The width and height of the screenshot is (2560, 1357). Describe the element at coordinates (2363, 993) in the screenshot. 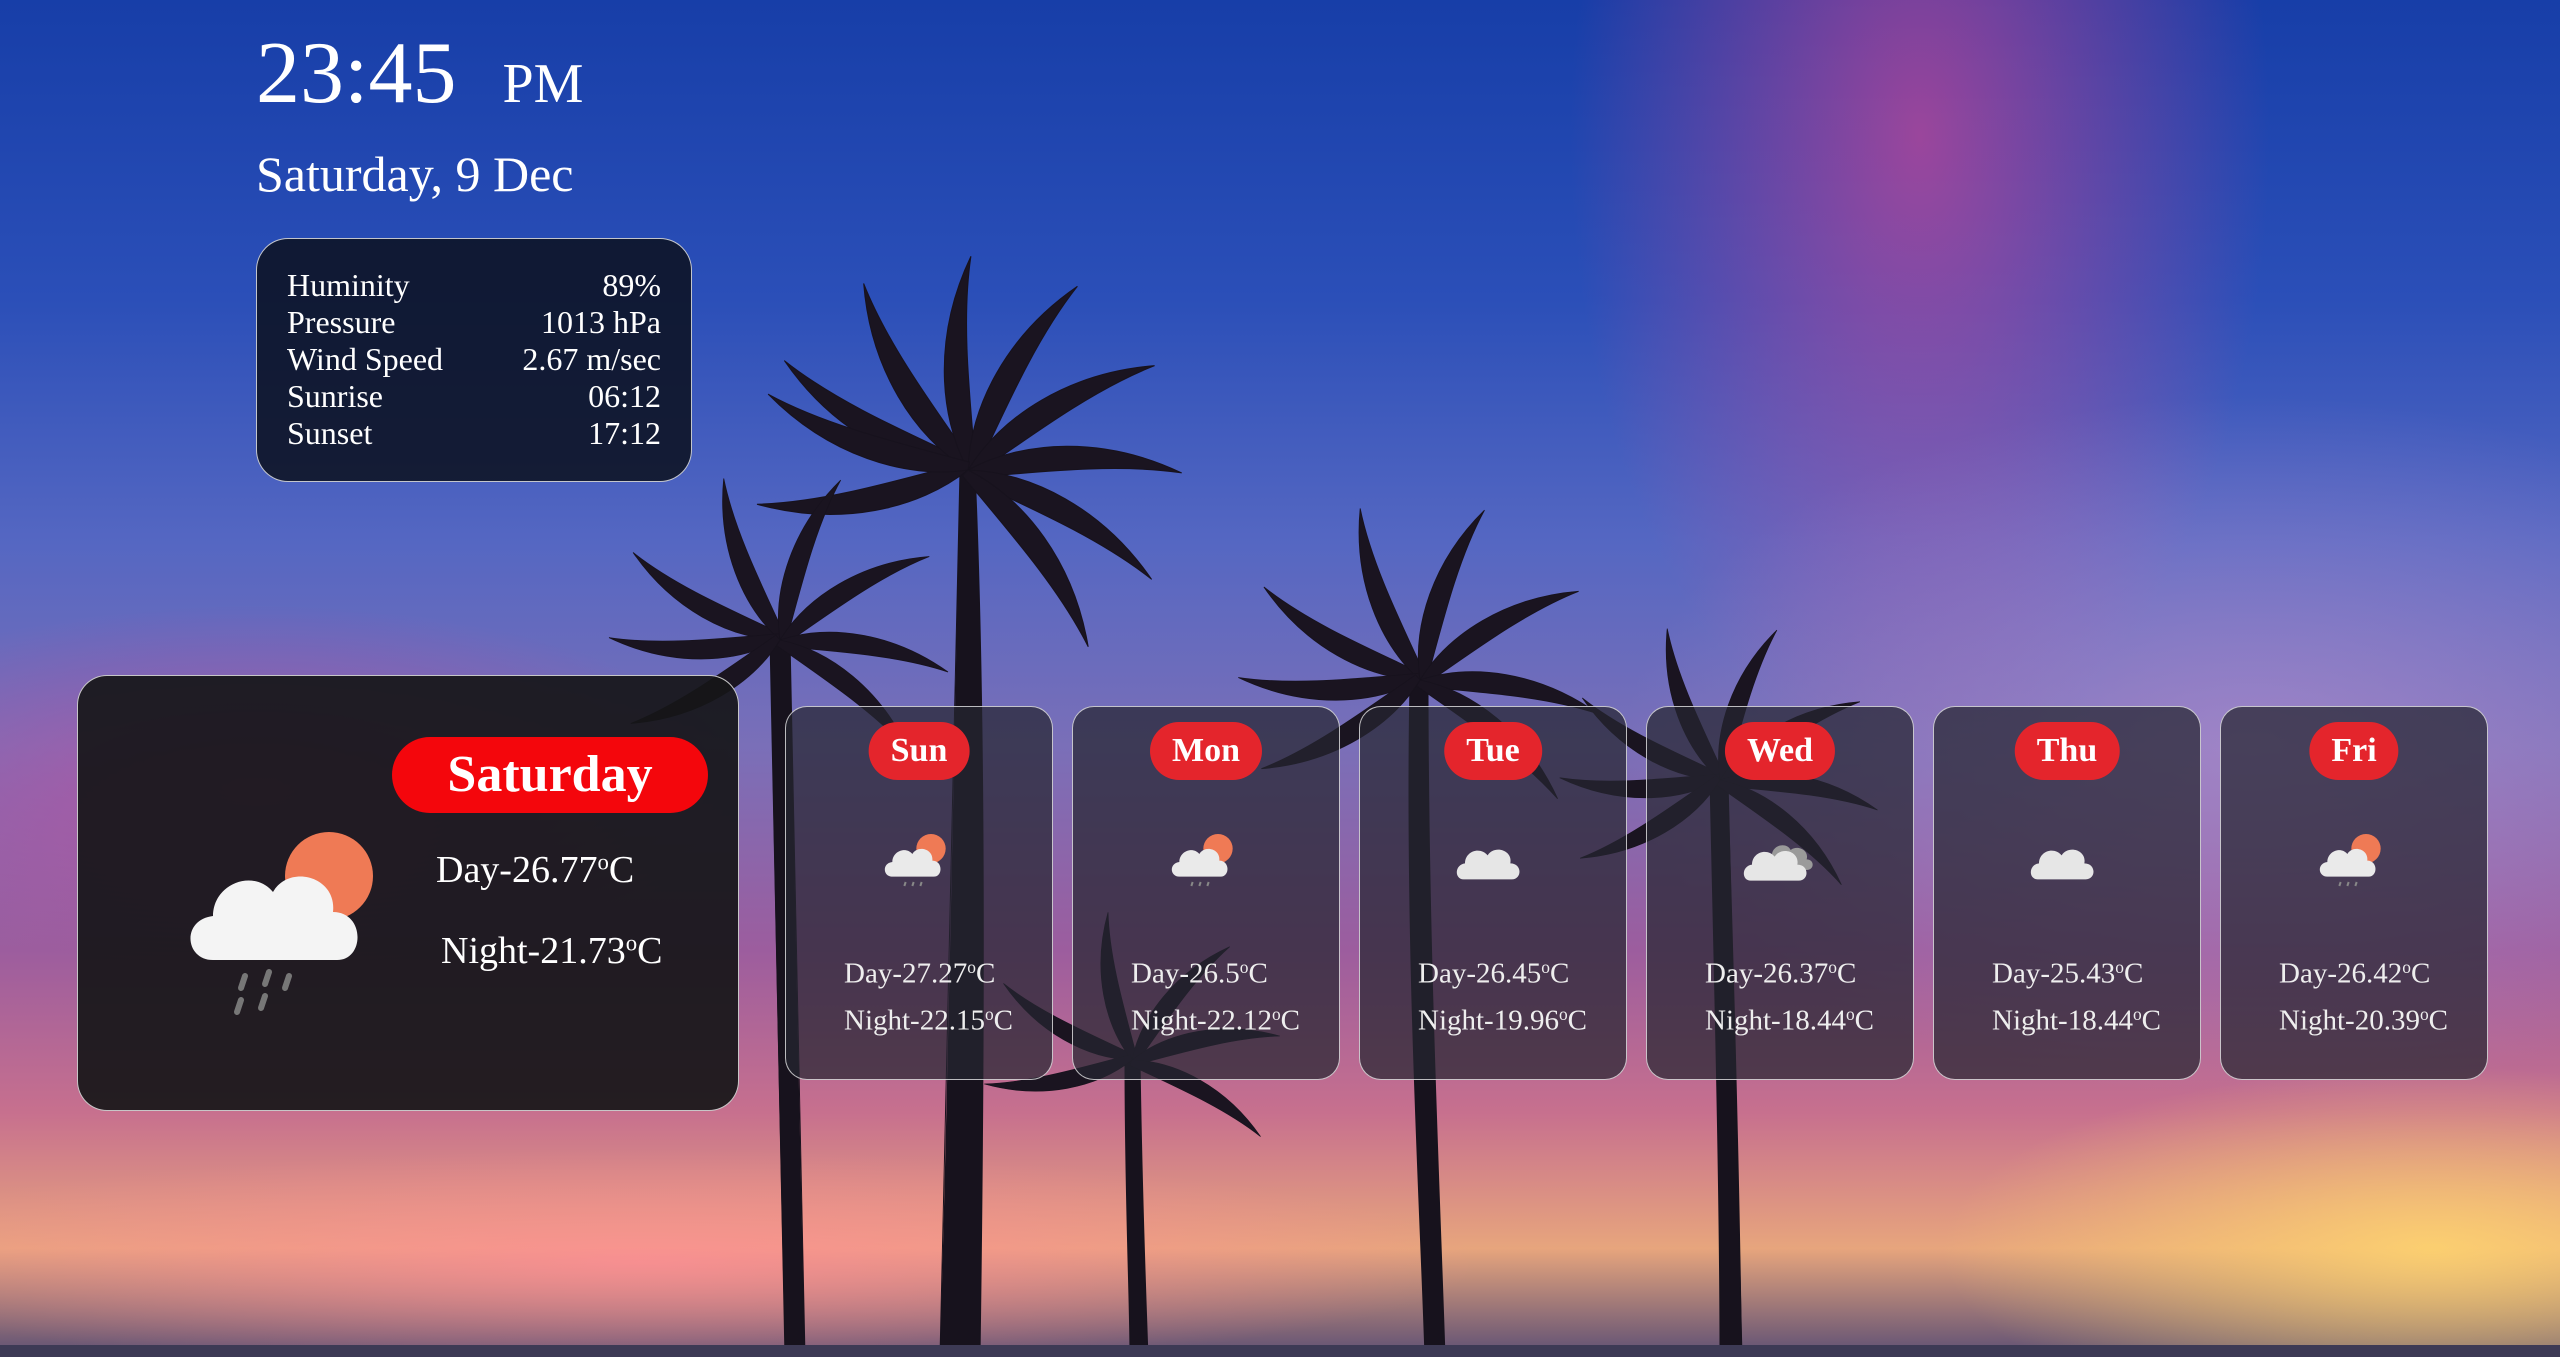

I see `forecast-temps: Day-26.42oC Night-20.39oC` at that location.